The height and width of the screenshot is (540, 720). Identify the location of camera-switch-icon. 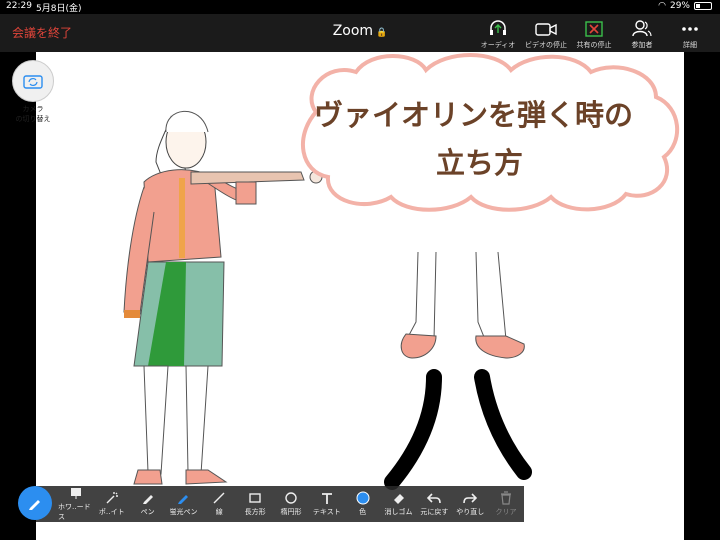
(33, 82).